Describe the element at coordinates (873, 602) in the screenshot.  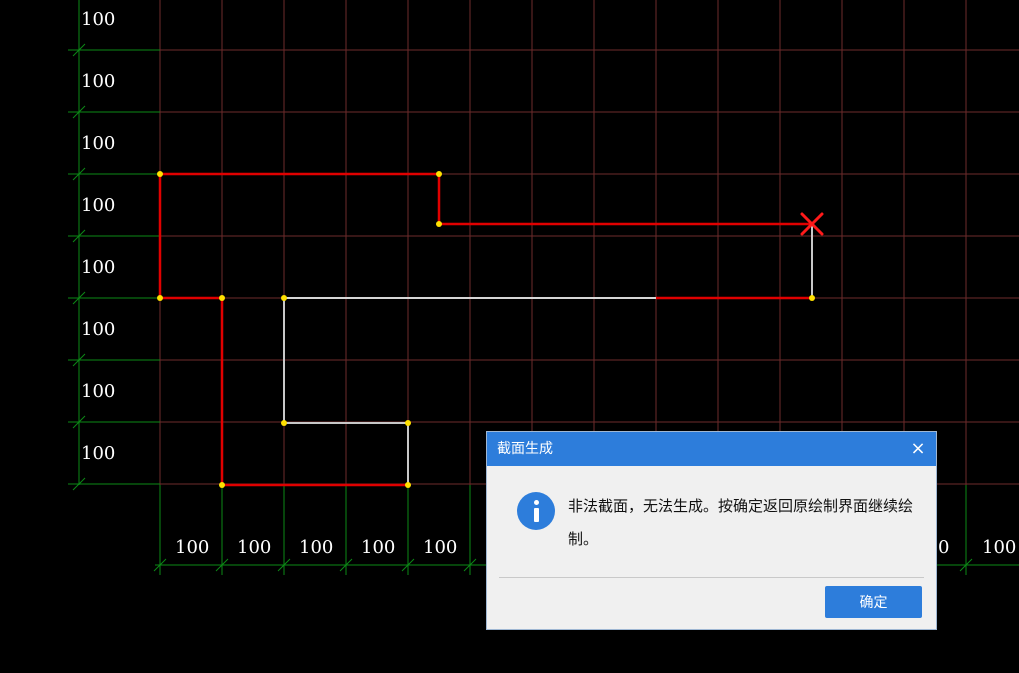
I see `ok-button: 确定` at that location.